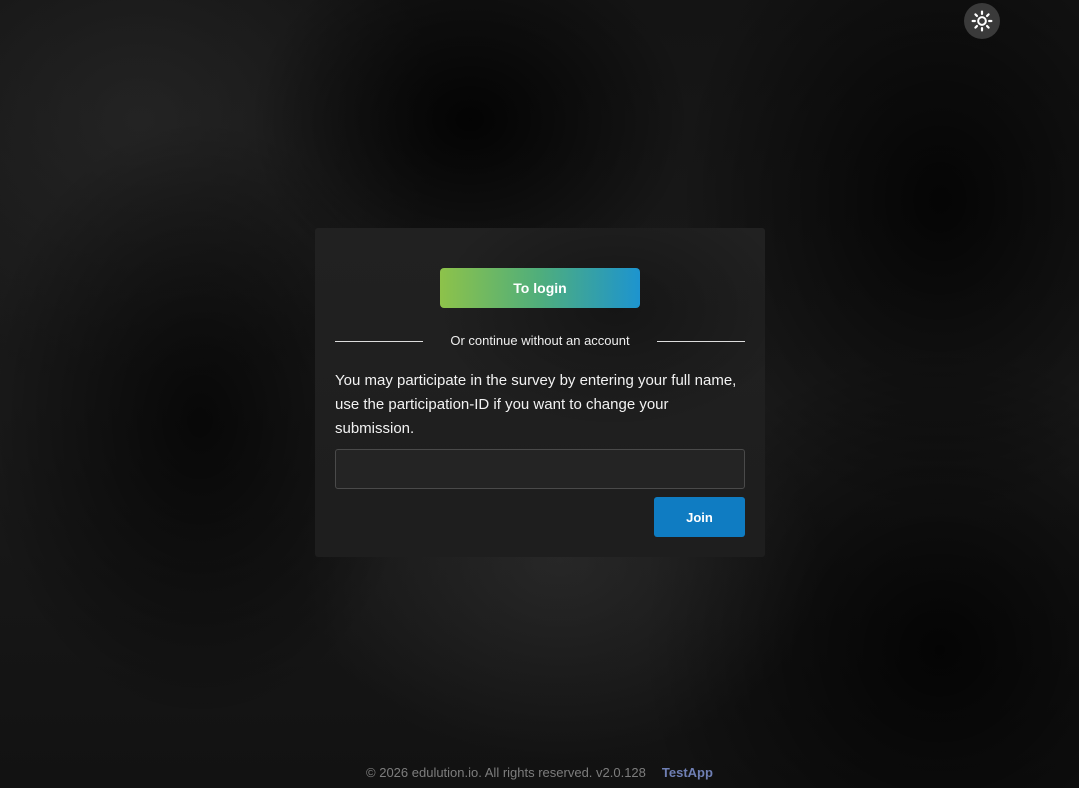 This screenshot has height=788, width=1079. Describe the element at coordinates (540, 288) in the screenshot. I see `to-login-button: To login` at that location.